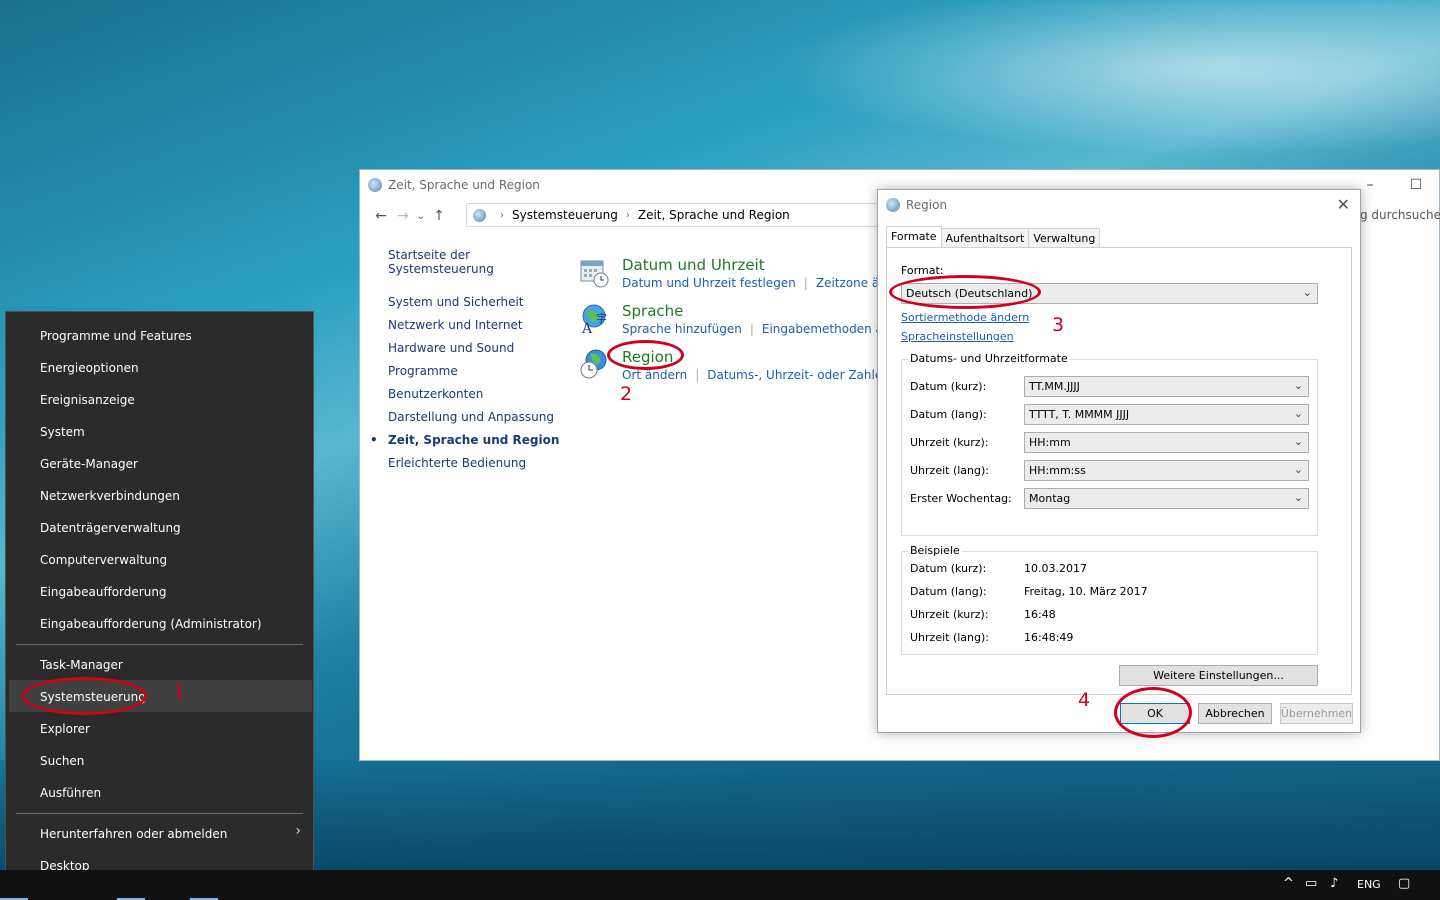 This screenshot has width=1440, height=900. What do you see at coordinates (965, 292) in the screenshot?
I see `annotation-oval-format` at bounding box center [965, 292].